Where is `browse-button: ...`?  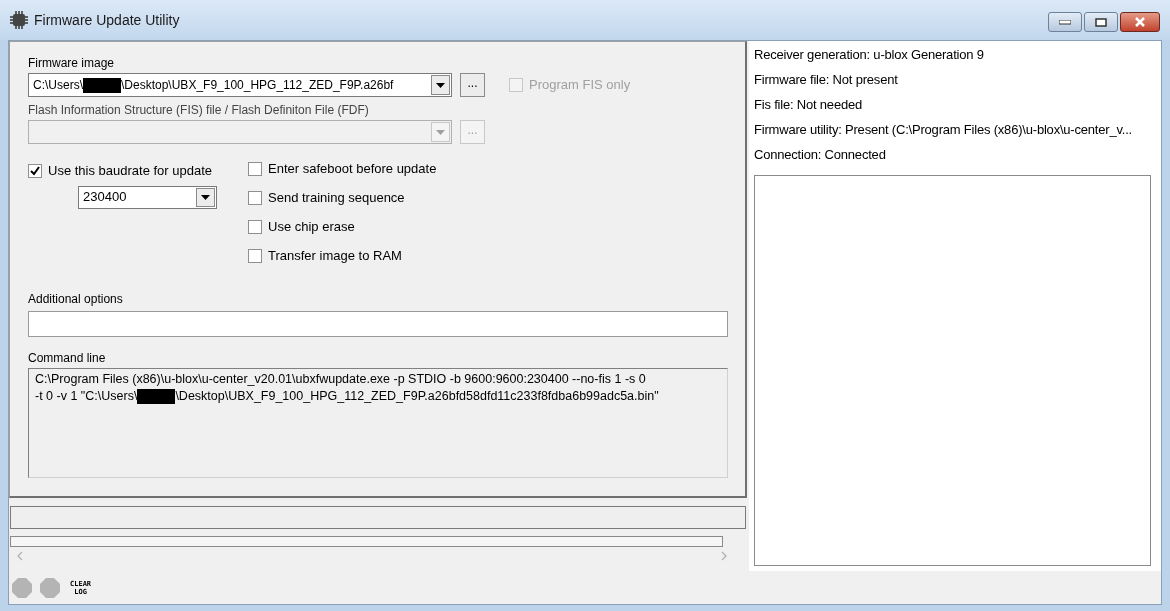
browse-button: ... is located at coordinates (472, 85).